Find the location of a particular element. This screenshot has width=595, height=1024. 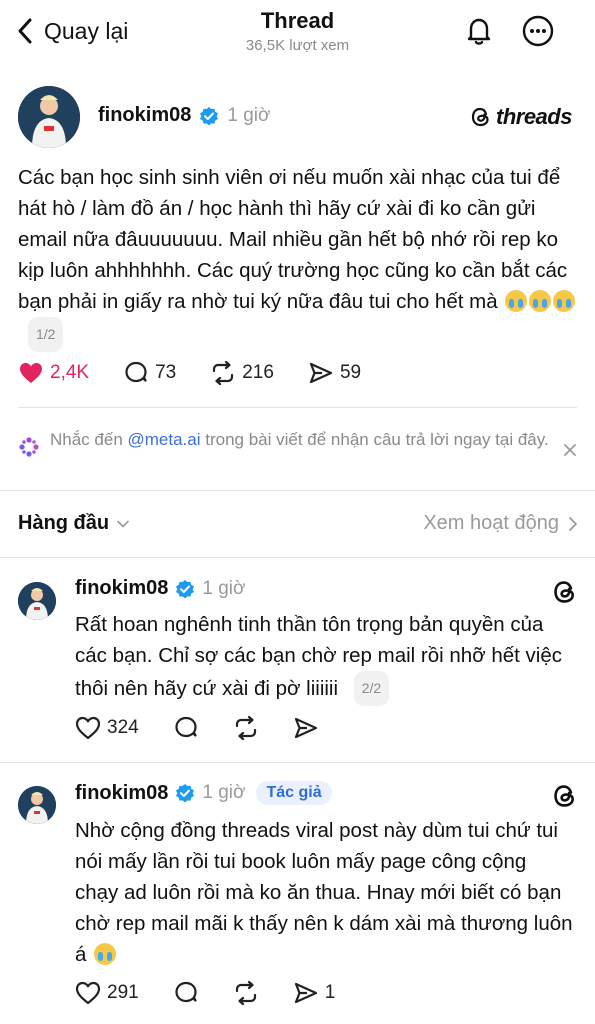

heart-filled-icon is located at coordinates (31, 373).